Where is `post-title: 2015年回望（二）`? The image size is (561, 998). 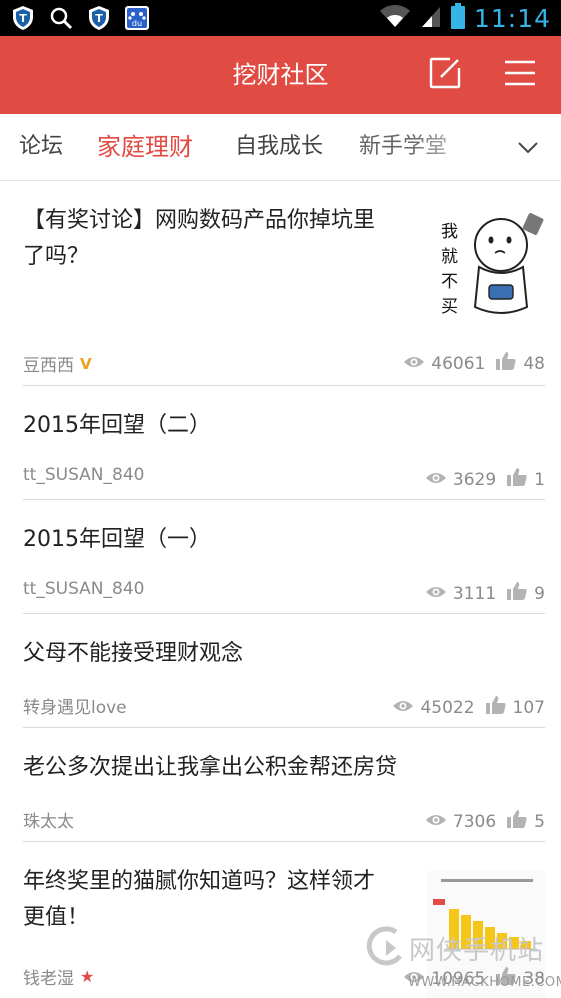 post-title: 2015年回望（二） is located at coordinates (117, 425).